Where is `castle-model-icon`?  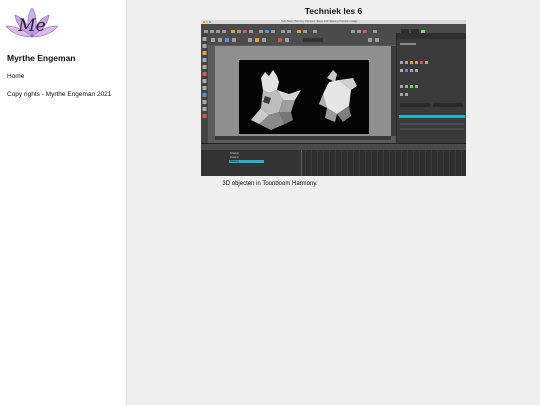 castle-model-icon is located at coordinates (276, 100).